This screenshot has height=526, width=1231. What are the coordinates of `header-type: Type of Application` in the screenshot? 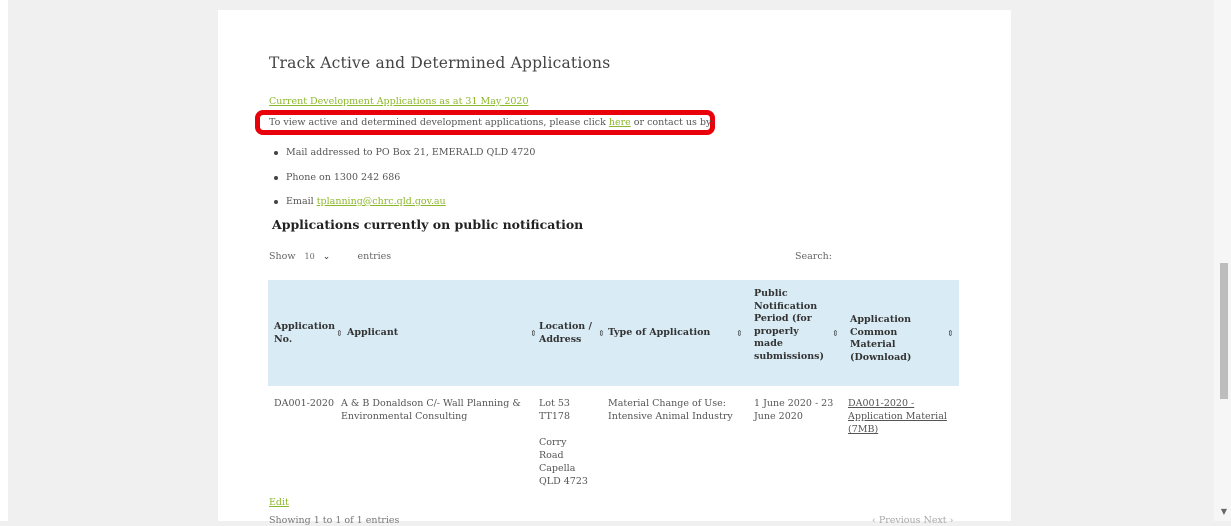 It's located at (668, 333).